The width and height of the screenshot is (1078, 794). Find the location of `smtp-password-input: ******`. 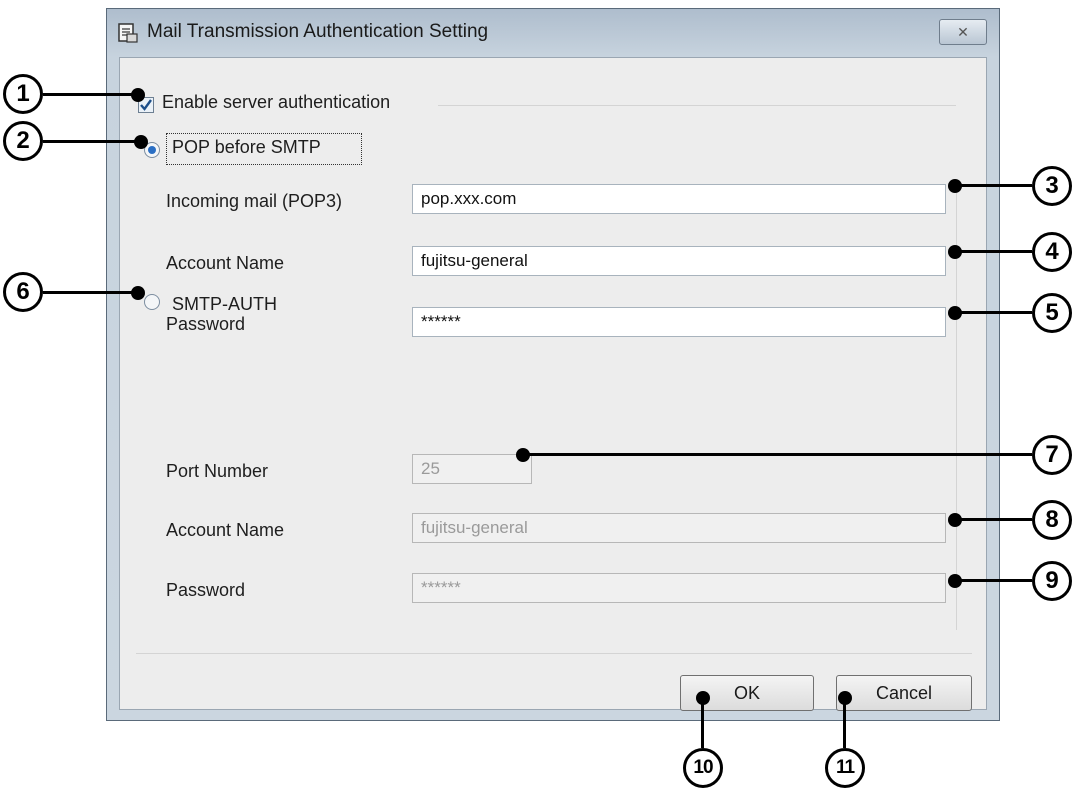

smtp-password-input: ****** is located at coordinates (679, 588).